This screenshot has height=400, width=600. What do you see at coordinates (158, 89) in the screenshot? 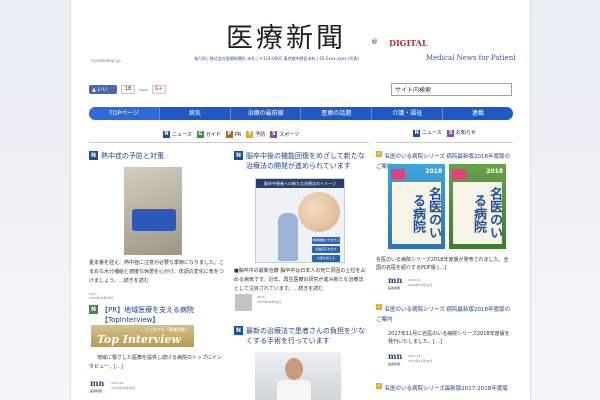
I see `google-plus-button: G+` at bounding box center [158, 89].